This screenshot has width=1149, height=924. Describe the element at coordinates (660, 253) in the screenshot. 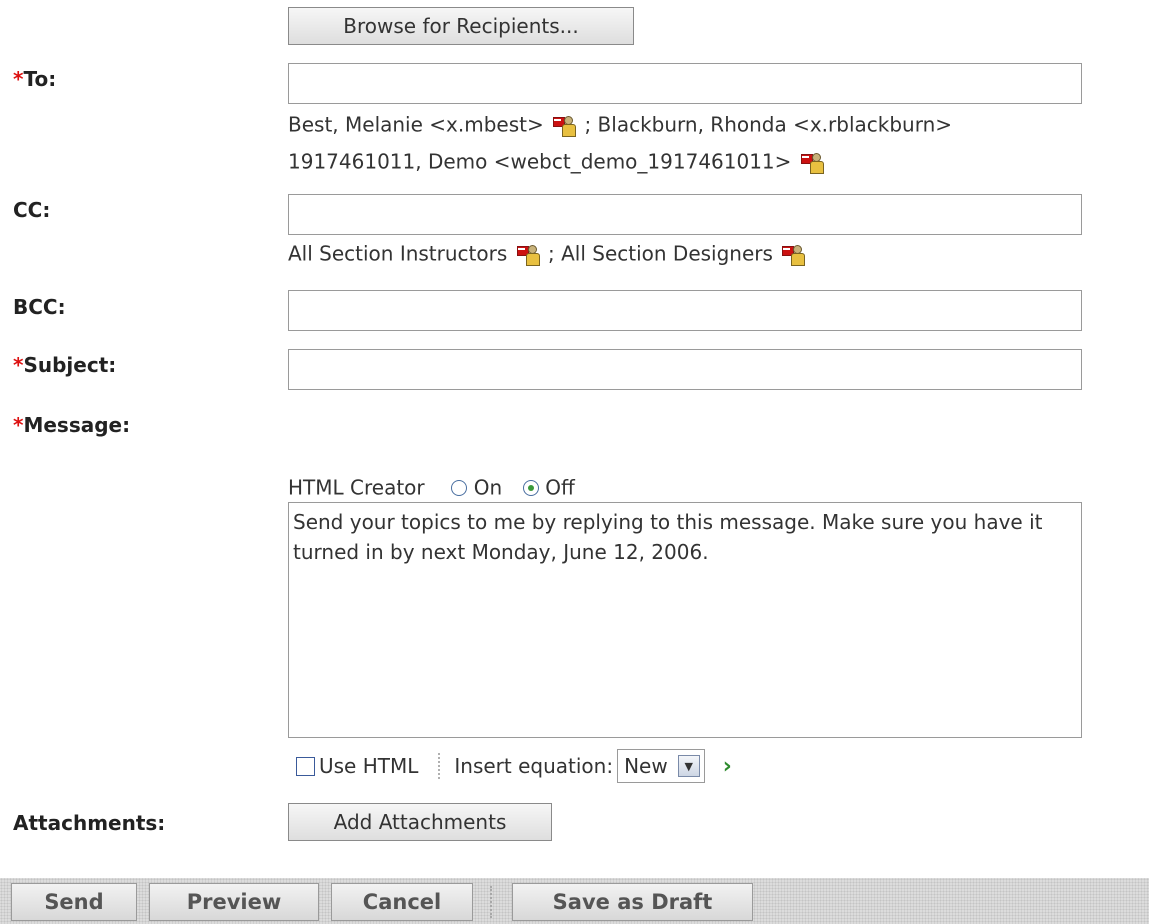

I see `cc-recipient: ; All Section Designers` at that location.